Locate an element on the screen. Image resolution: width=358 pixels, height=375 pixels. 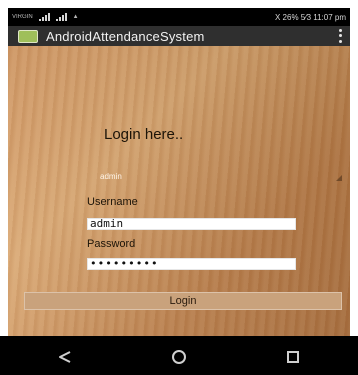
spinner-arrow-icon is located at coordinates (339, 178).